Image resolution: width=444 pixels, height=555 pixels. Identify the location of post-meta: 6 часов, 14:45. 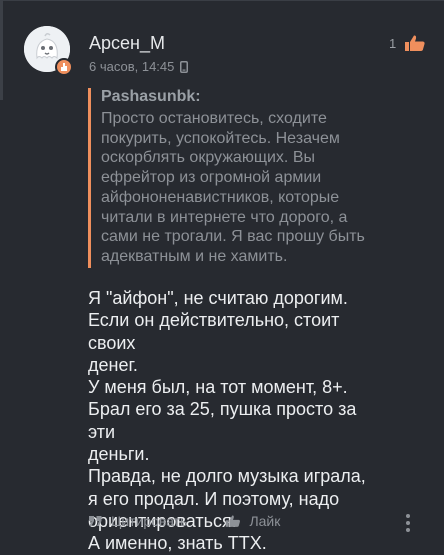
(139, 66).